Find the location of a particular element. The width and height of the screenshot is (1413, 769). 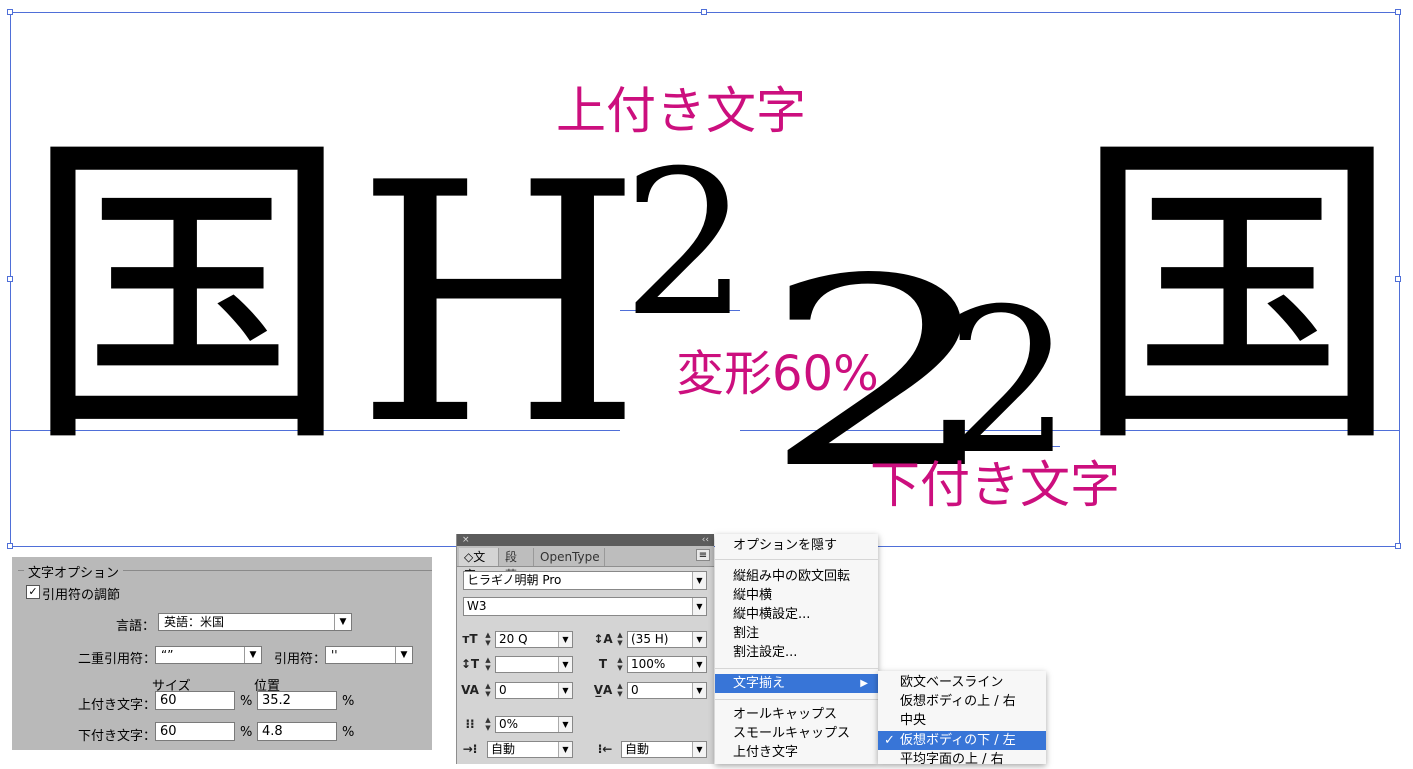

aki-left-select: 自動 ▼ is located at coordinates (530, 749).